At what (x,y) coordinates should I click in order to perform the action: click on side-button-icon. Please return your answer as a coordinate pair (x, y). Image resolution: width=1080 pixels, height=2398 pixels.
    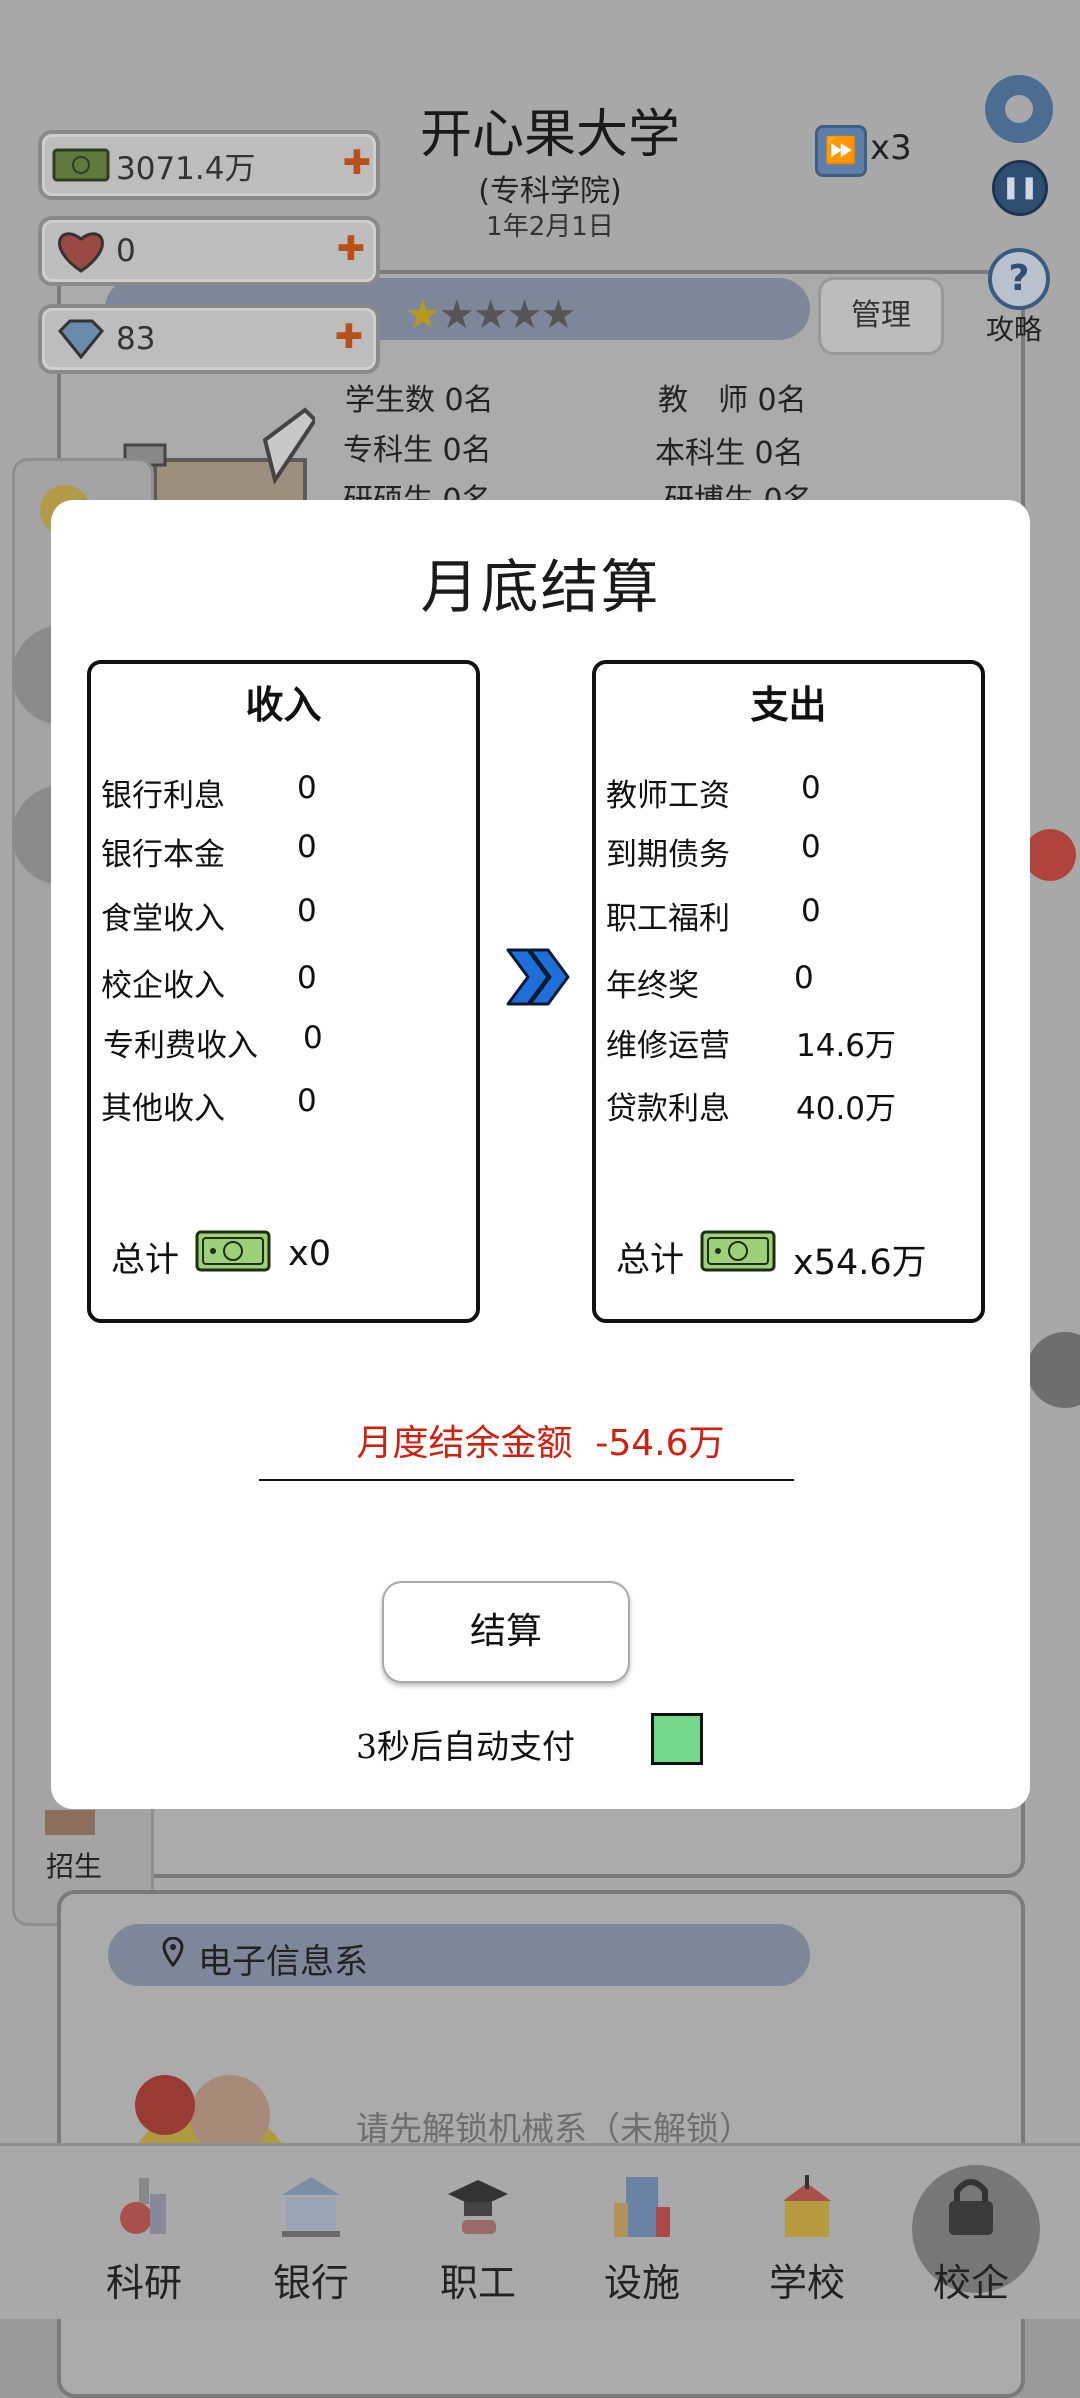
    Looking at the image, I should click on (1052, 1370).